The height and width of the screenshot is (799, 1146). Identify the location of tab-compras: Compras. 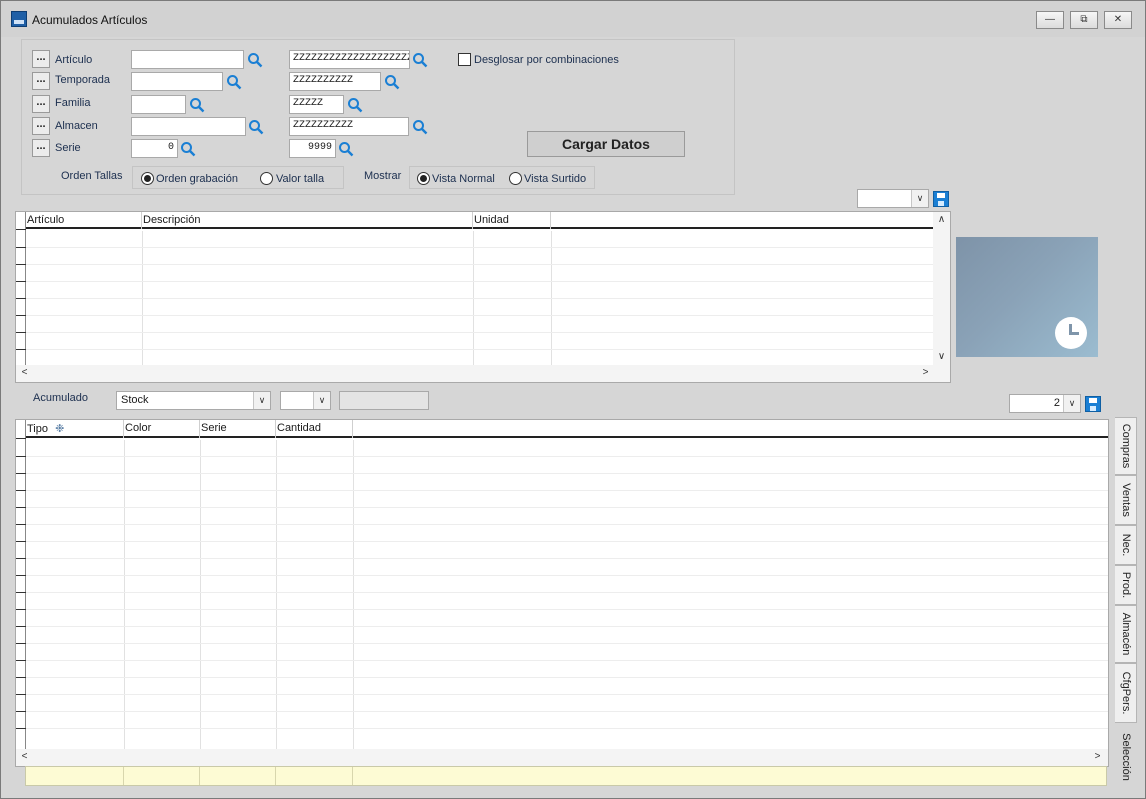
(1126, 446).